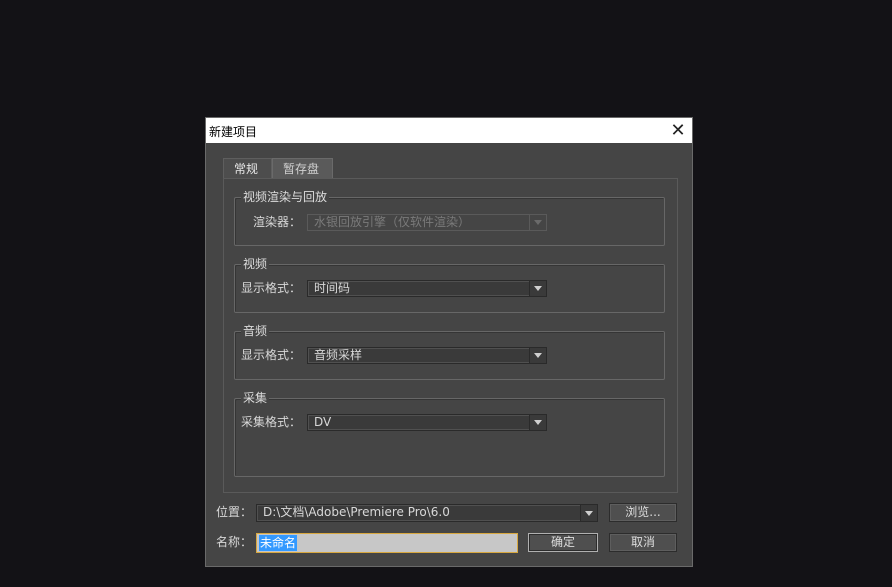 This screenshot has width=892, height=587. What do you see at coordinates (285, 197) in the screenshot?
I see `group-title-rendering: 视频渲染与回放` at bounding box center [285, 197].